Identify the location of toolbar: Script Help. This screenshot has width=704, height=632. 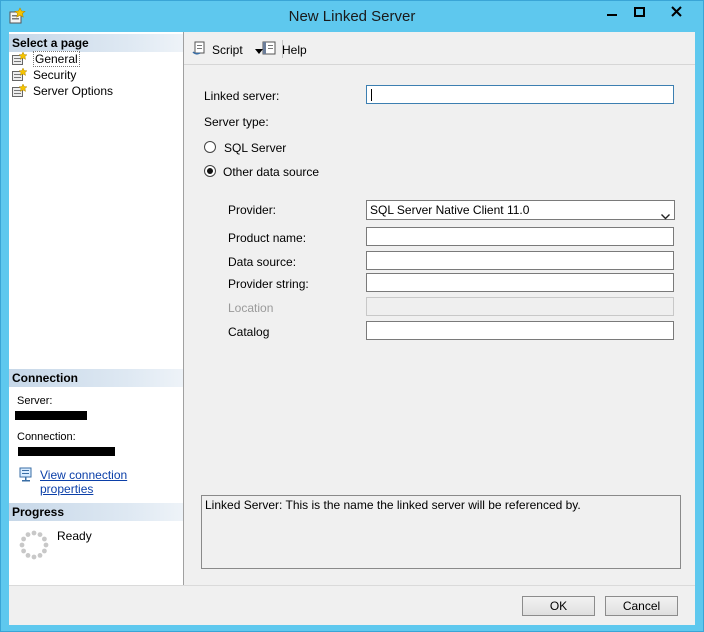
(439, 48).